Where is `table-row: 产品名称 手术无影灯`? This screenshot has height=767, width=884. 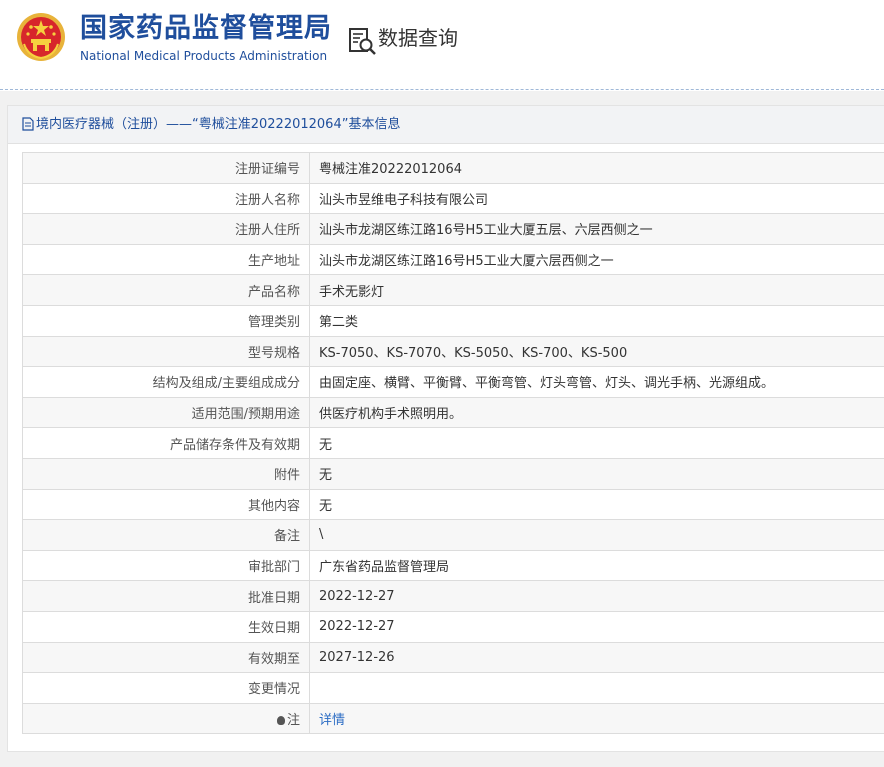 table-row: 产品名称 手术无影灯 is located at coordinates (453, 290).